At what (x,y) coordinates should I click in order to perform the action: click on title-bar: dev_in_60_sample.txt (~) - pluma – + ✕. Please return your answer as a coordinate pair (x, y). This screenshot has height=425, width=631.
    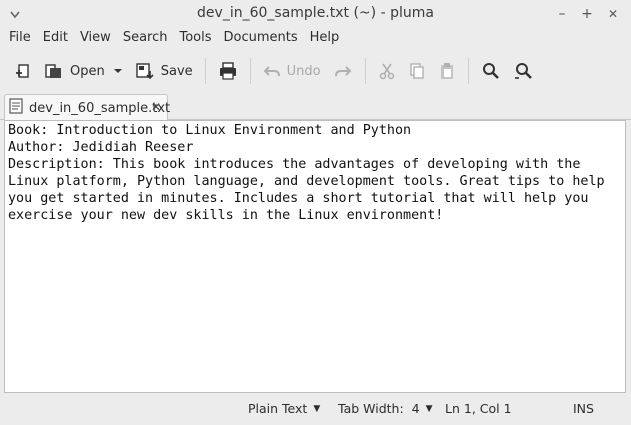
    Looking at the image, I should click on (315, 14).